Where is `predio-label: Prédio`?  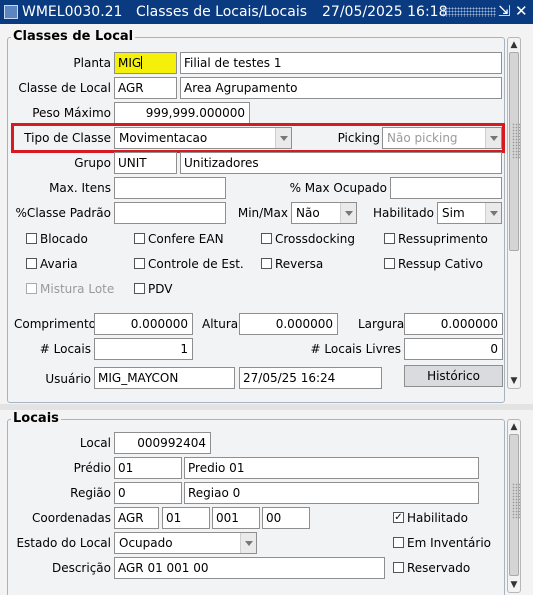
predio-label: Prédio is located at coordinates (92, 468).